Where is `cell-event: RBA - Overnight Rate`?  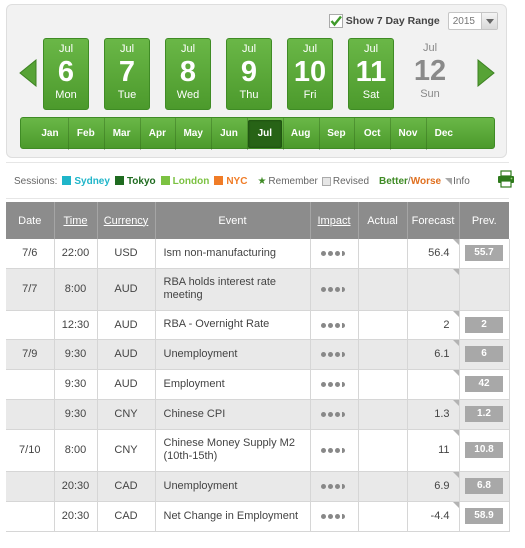 cell-event: RBA - Overnight Rate is located at coordinates (233, 325).